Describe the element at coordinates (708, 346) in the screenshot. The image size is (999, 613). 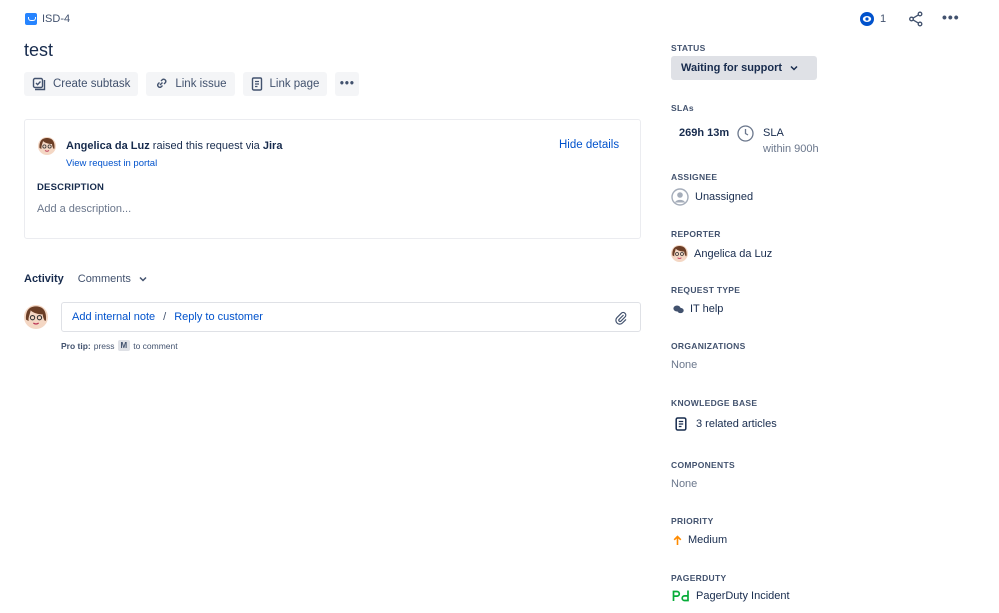
I see `organizations-label: ORGANIZATIONS` at that location.